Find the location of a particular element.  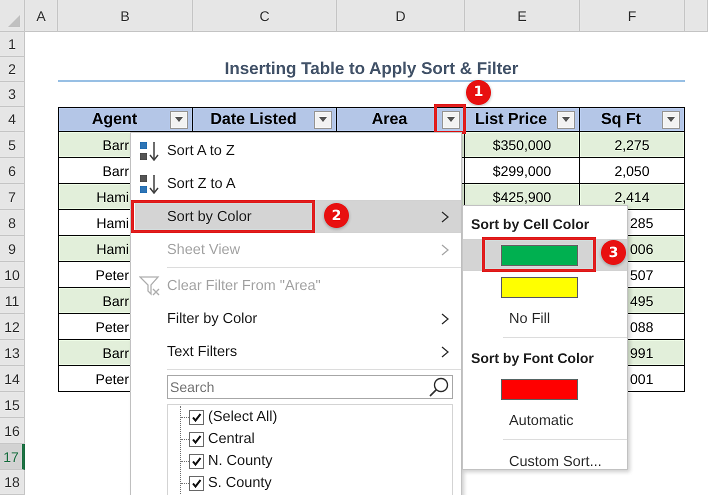

checkbox-label: (Select All) is located at coordinates (243, 417).